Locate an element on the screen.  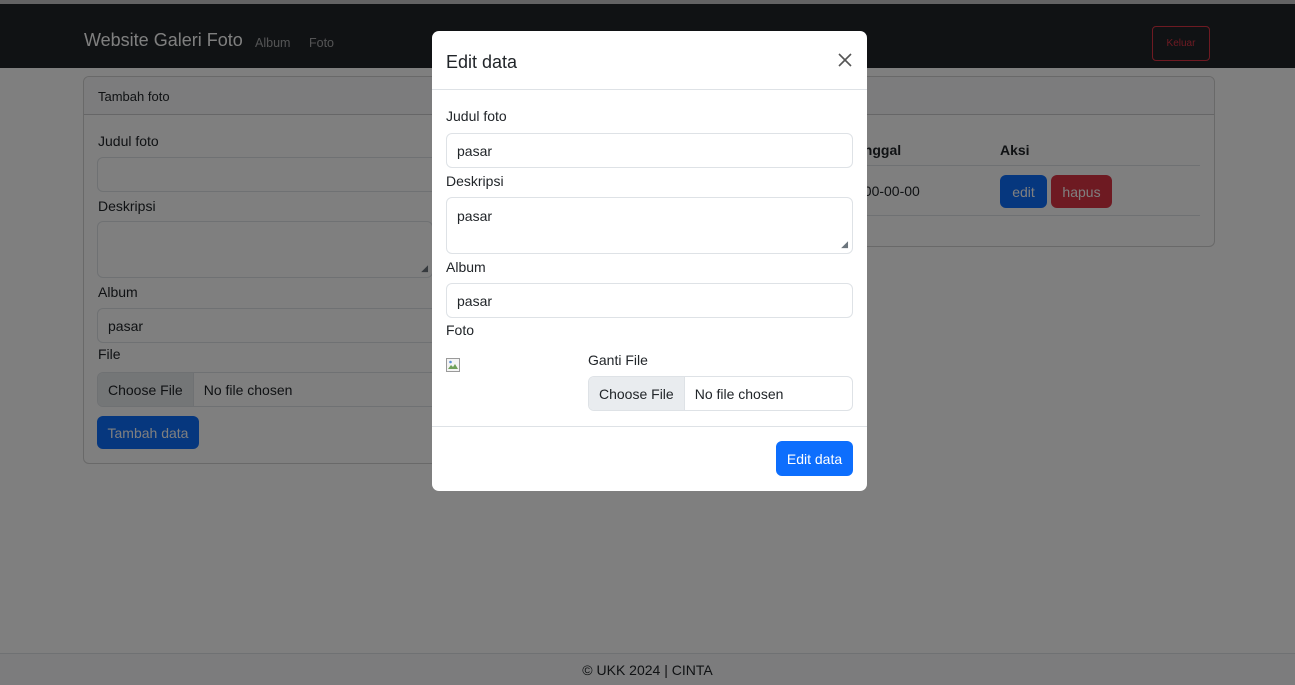
broken-image-icon is located at coordinates (453, 365).